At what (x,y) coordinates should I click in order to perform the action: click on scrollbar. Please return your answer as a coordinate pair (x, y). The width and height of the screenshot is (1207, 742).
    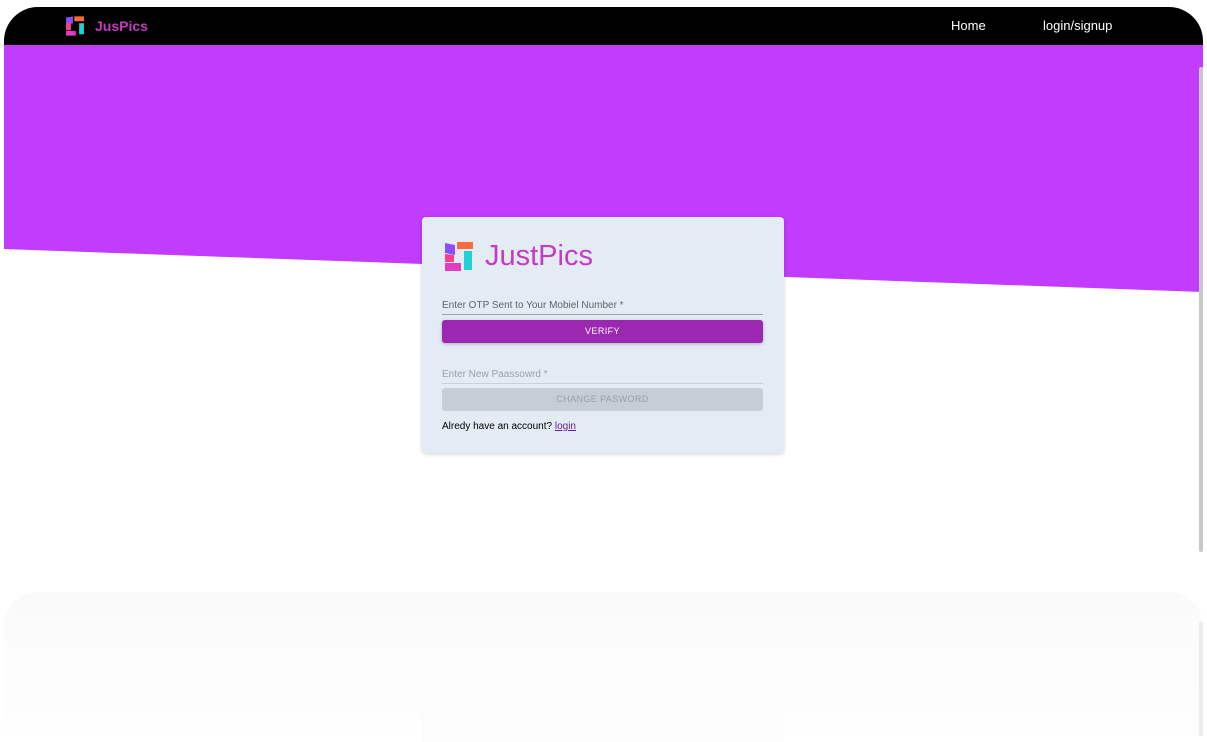
    Looking at the image, I should click on (1201, 309).